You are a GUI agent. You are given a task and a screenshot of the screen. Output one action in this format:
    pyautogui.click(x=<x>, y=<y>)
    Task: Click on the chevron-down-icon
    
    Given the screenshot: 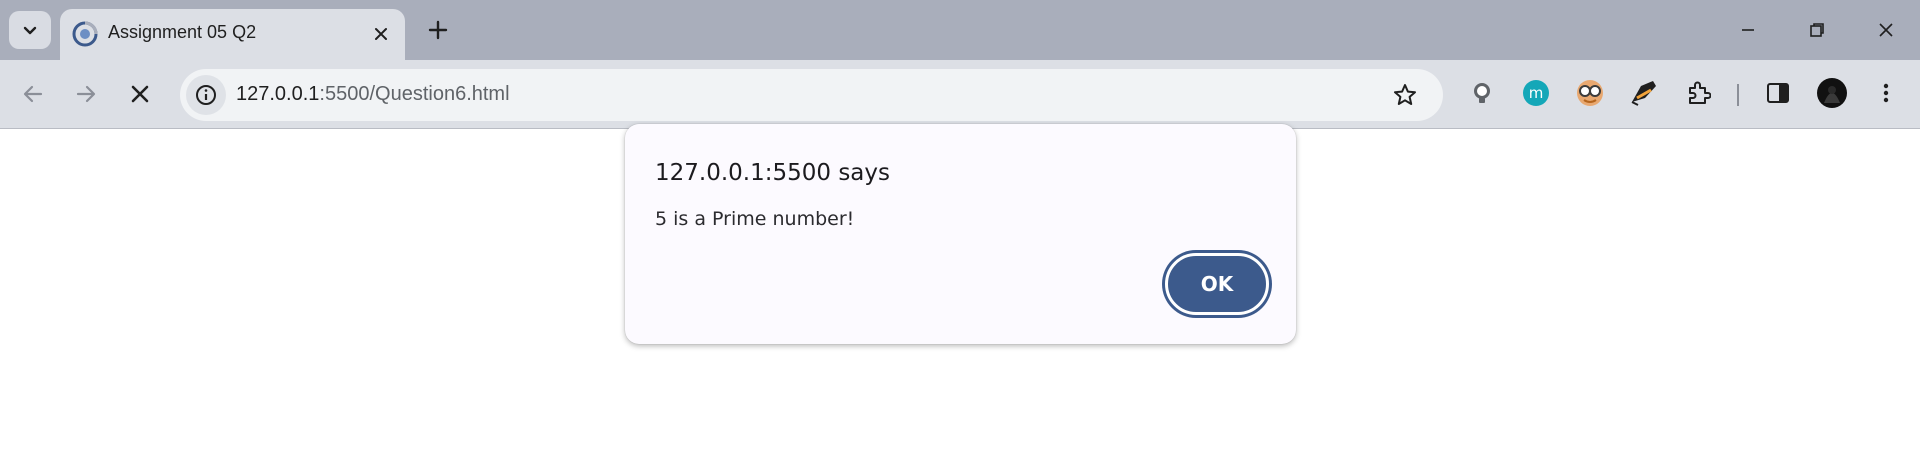 What is the action you would take?
    pyautogui.click(x=30, y=30)
    